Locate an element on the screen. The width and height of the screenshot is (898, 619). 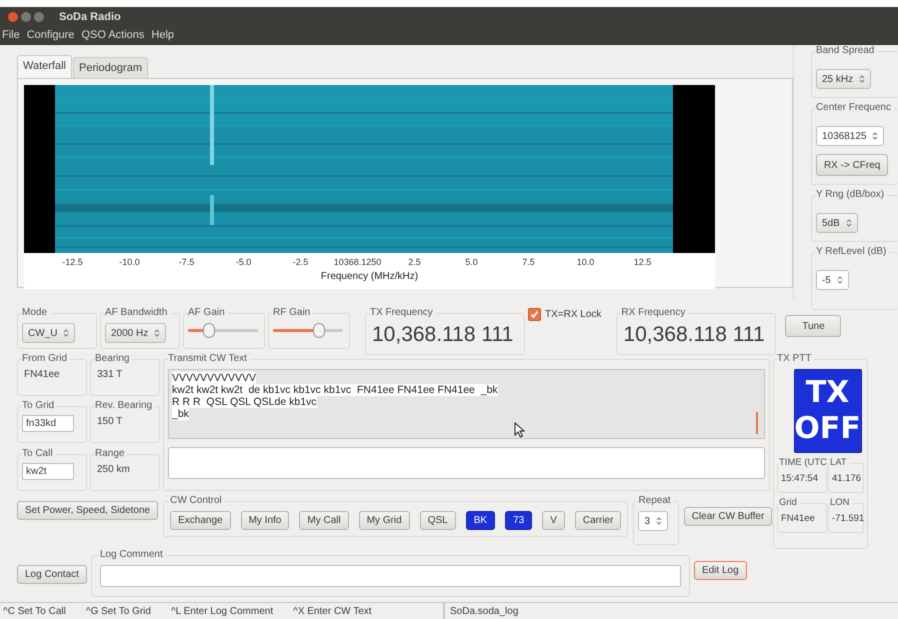
group-label: Range is located at coordinates (111, 453).